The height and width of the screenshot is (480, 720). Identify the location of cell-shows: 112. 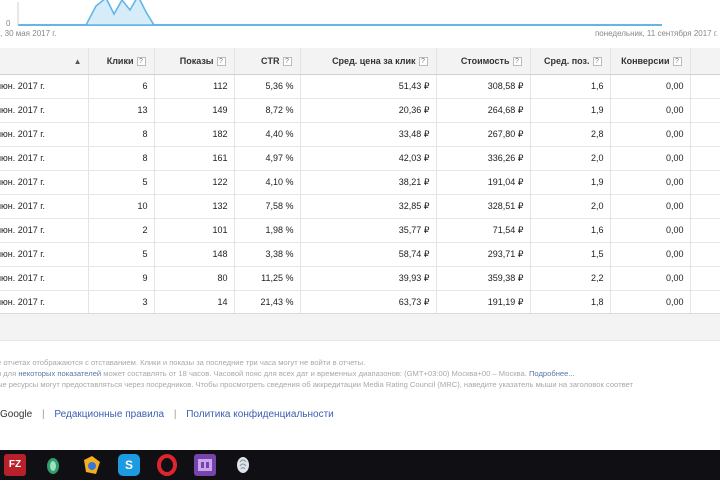
(194, 86).